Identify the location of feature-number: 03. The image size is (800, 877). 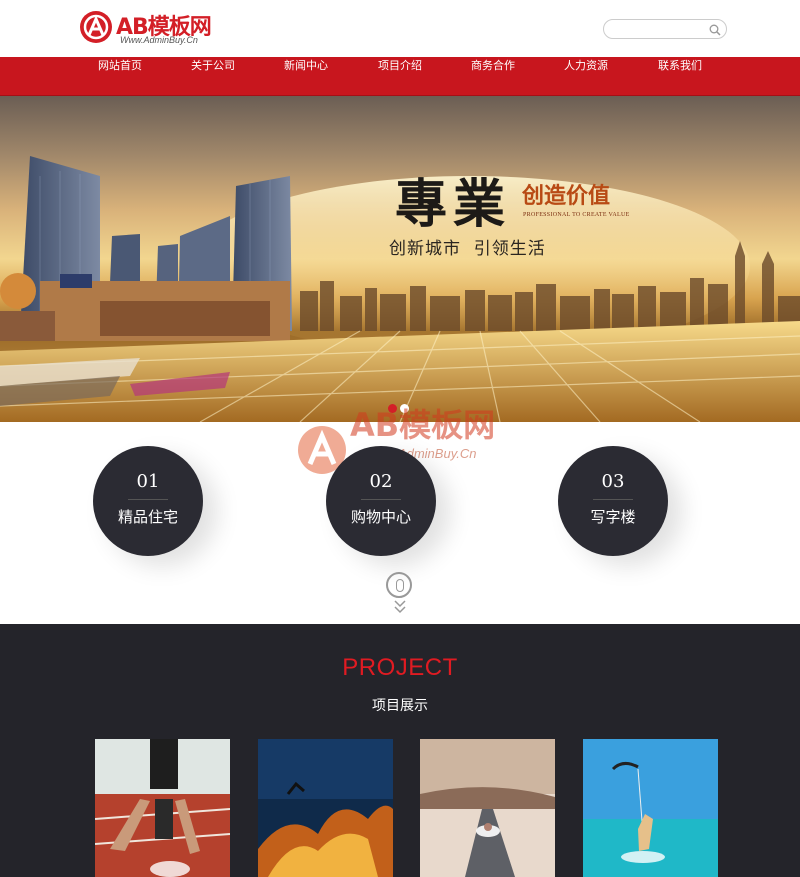
(613, 481).